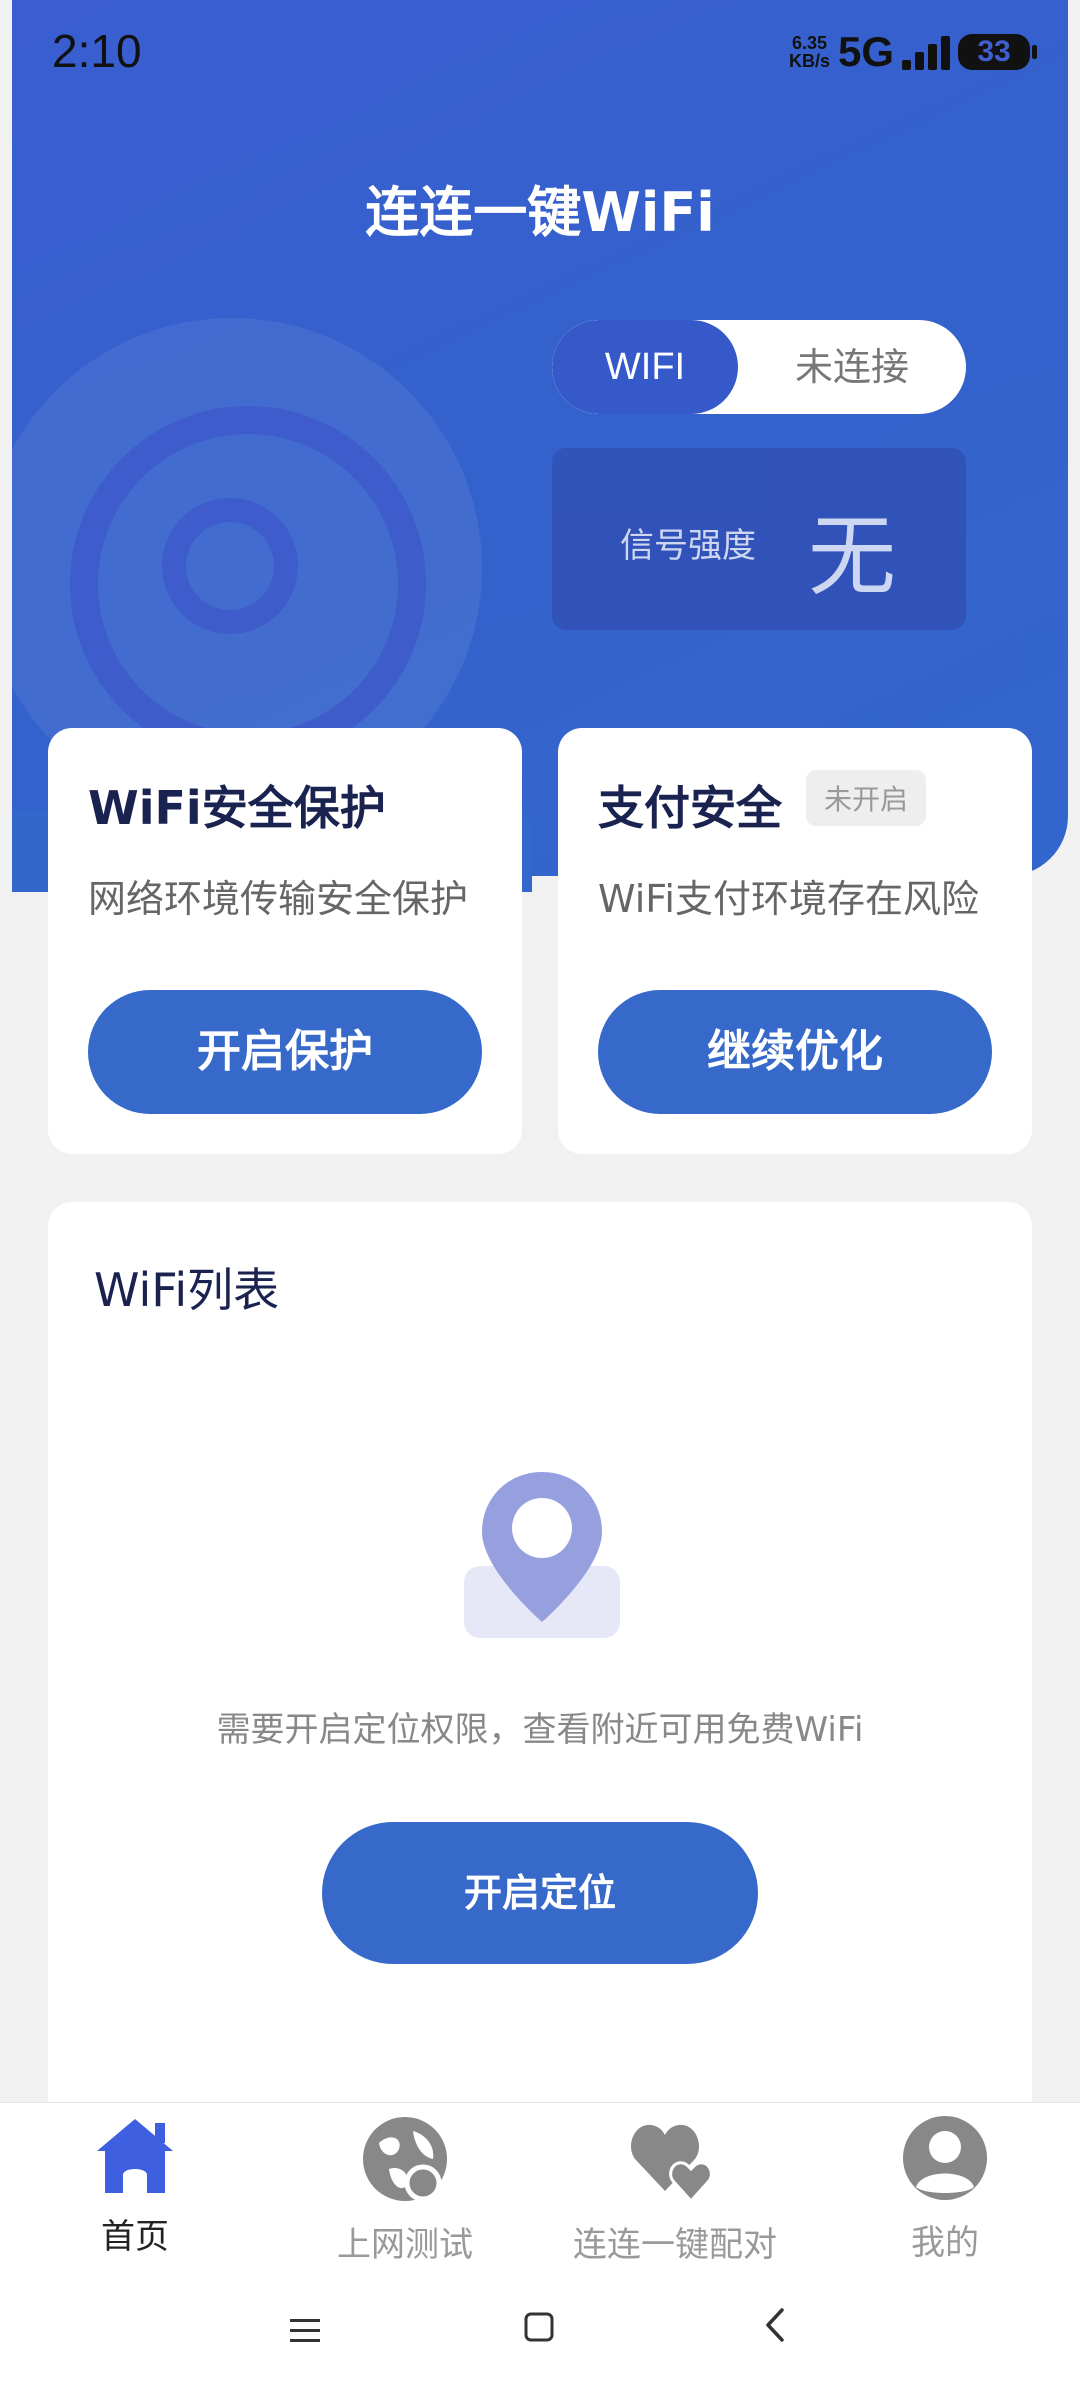  Describe the element at coordinates (945, 2243) in the screenshot. I see `nav-label-mine: 我的` at that location.